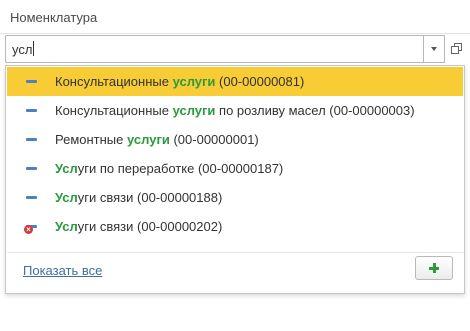 This screenshot has width=470, height=331. What do you see at coordinates (180, 81) in the screenshot?
I see `list-item-label: Консультационные услуги (00-00000081)` at bounding box center [180, 81].